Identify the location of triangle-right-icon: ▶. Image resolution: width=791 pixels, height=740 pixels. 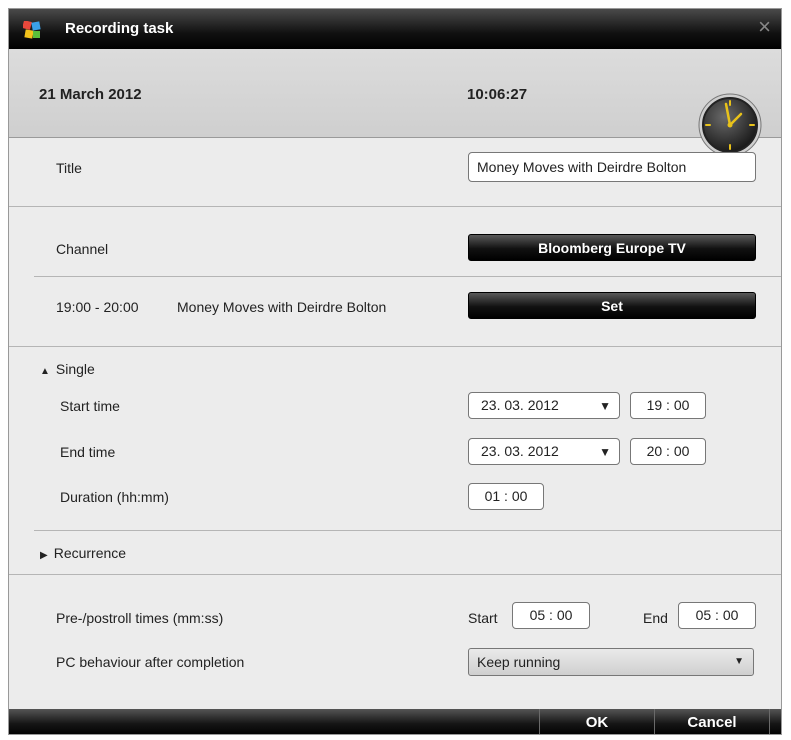
(44, 555).